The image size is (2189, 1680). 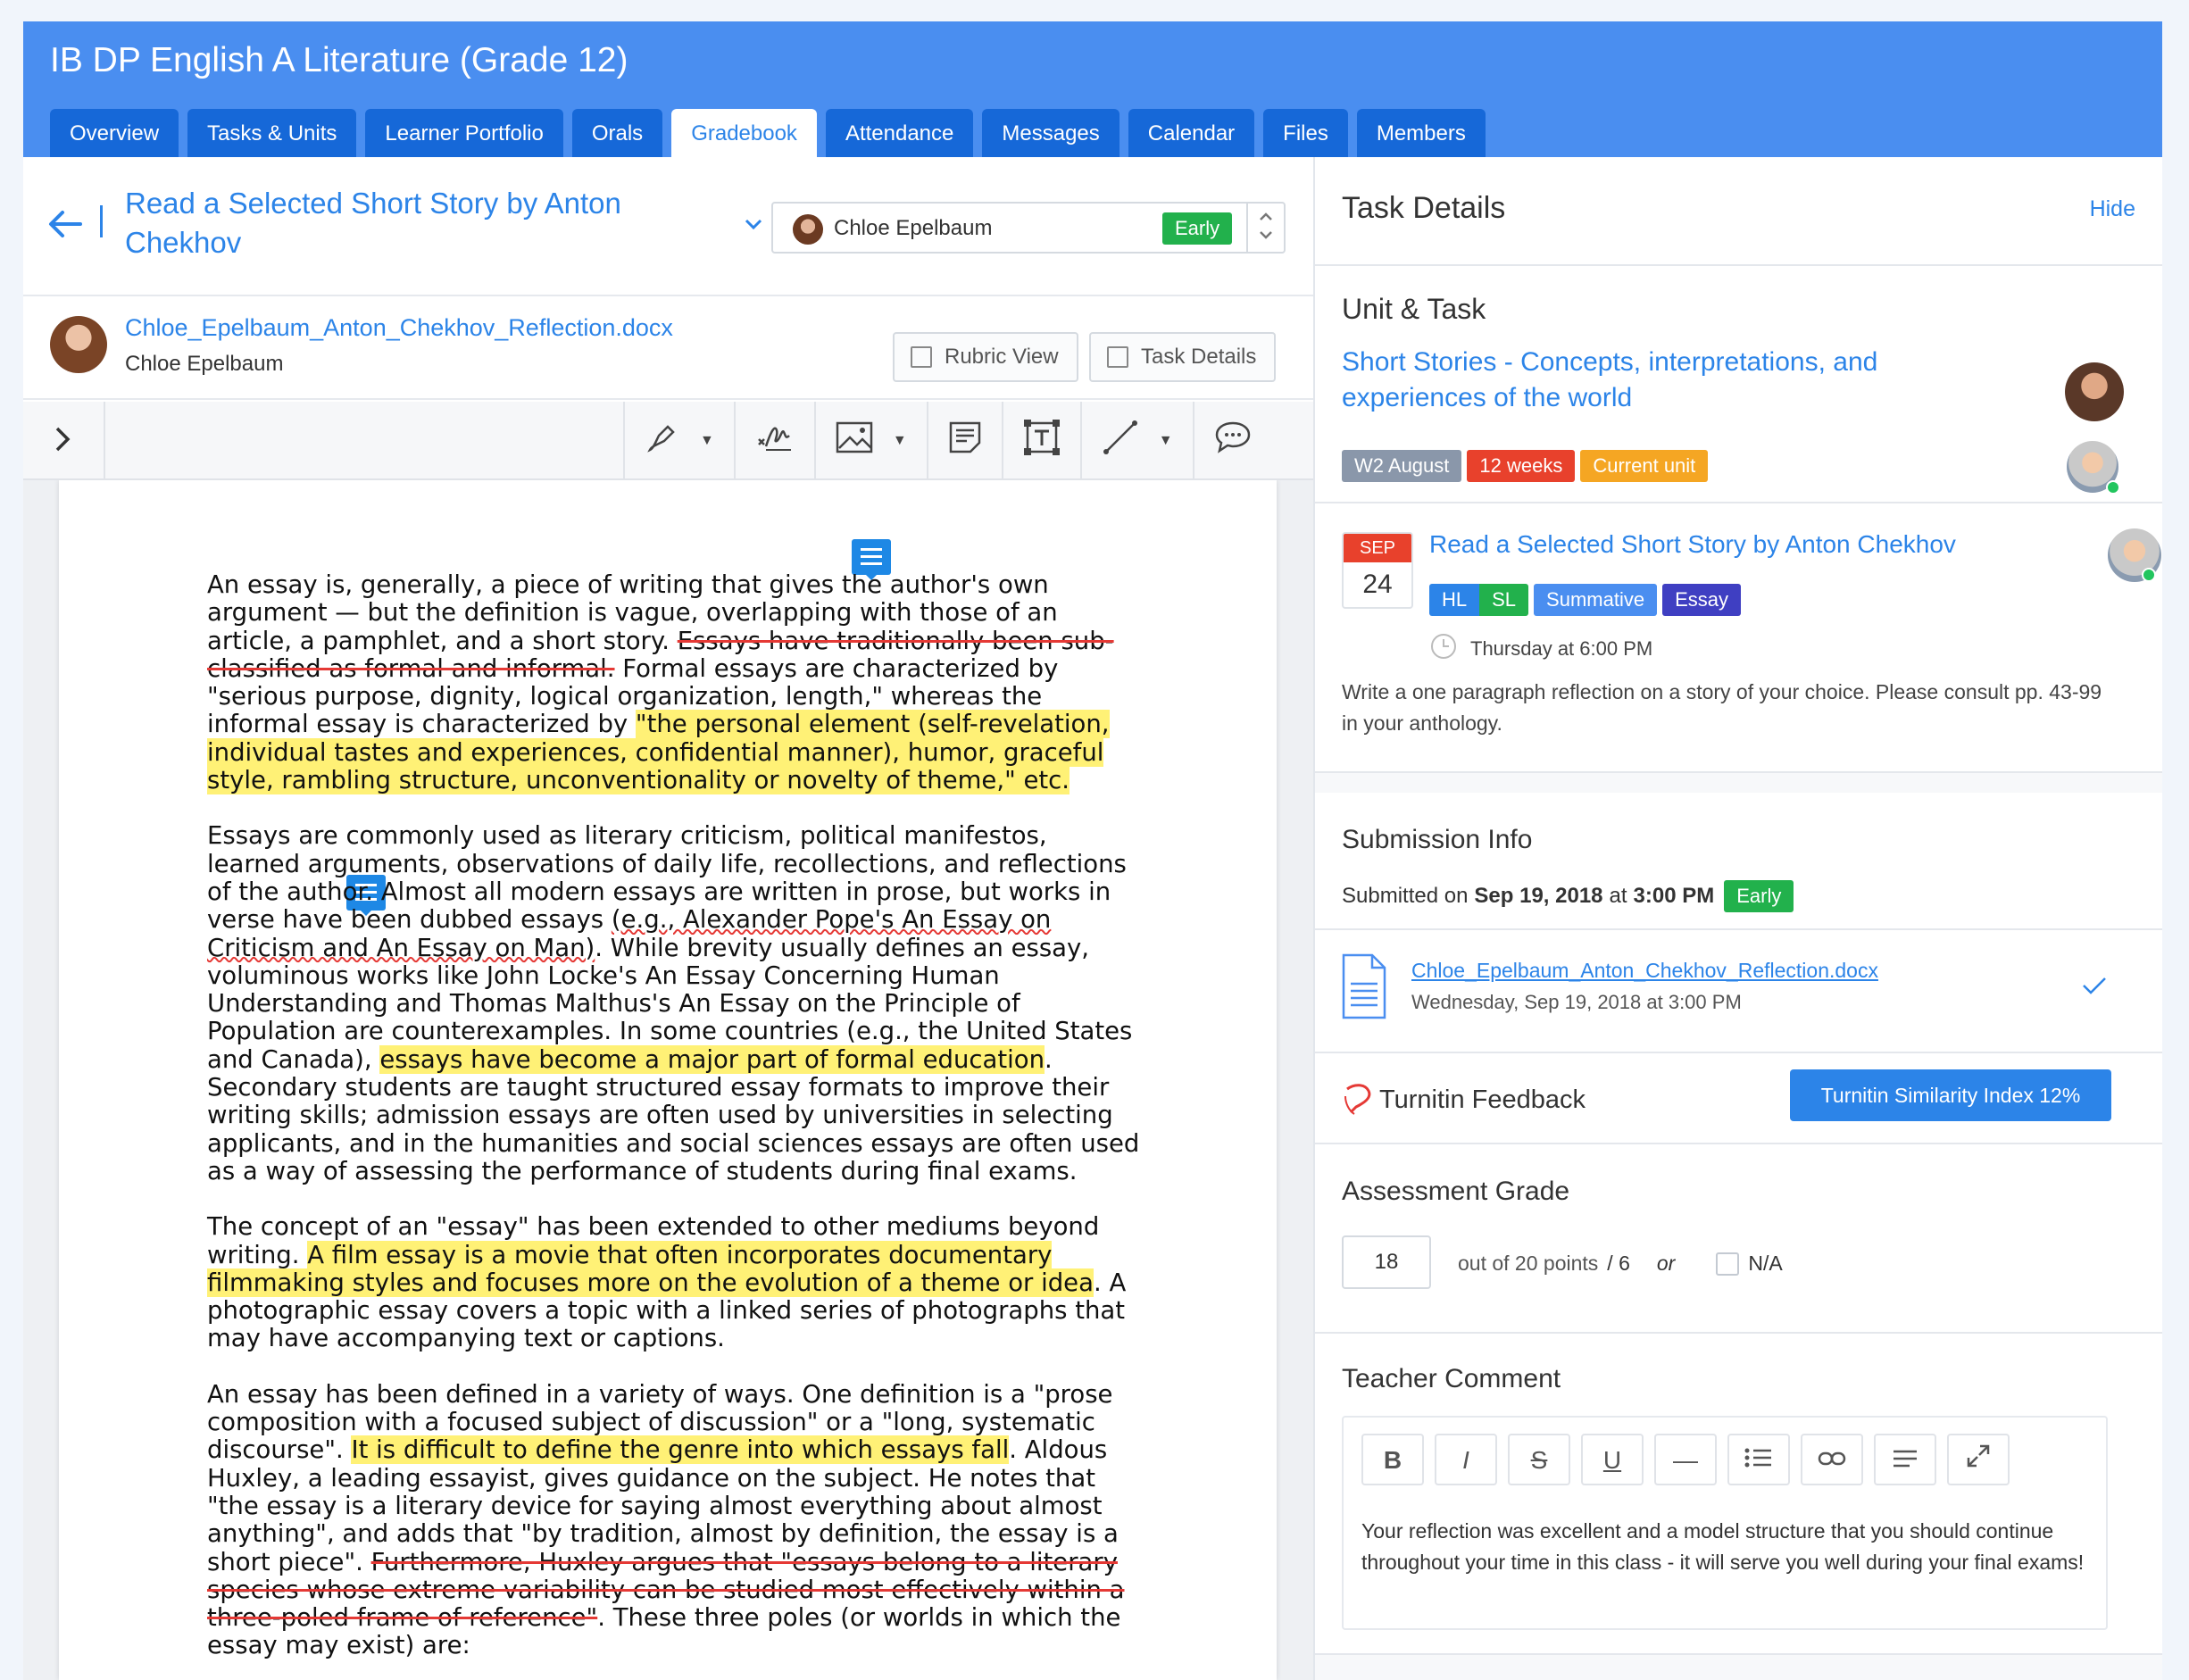 I want to click on back-arrow-icon, so click(x=67, y=226).